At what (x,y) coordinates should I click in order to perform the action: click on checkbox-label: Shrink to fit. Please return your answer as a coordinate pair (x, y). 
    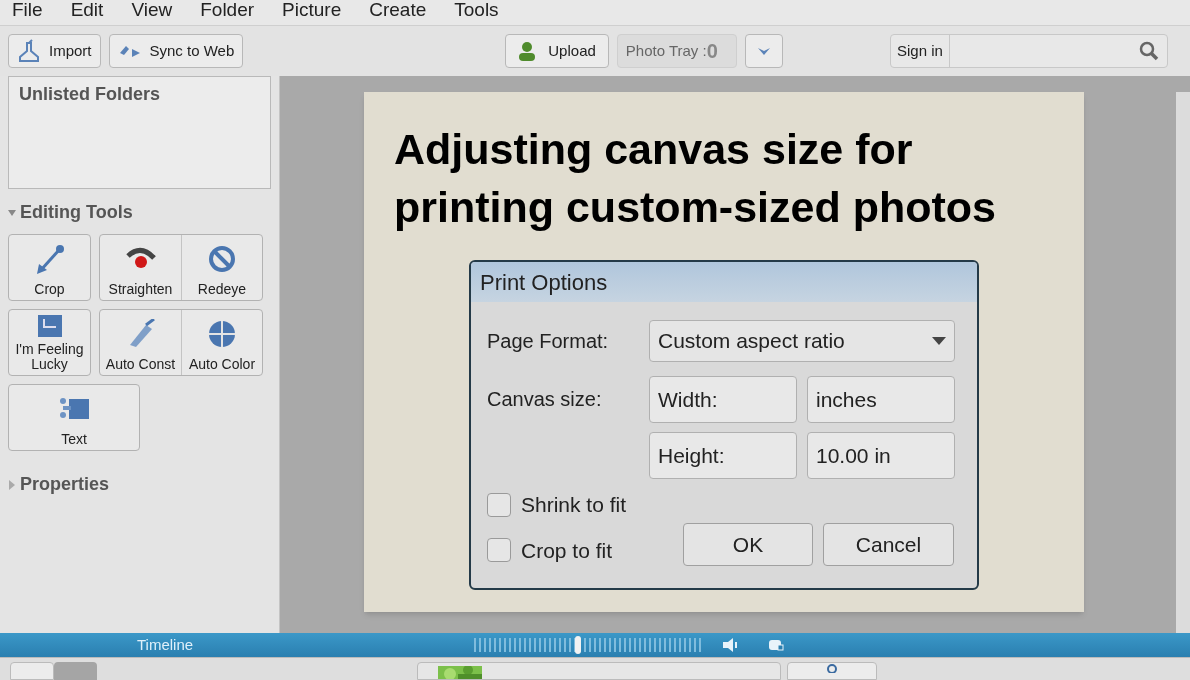
    Looking at the image, I should click on (574, 505).